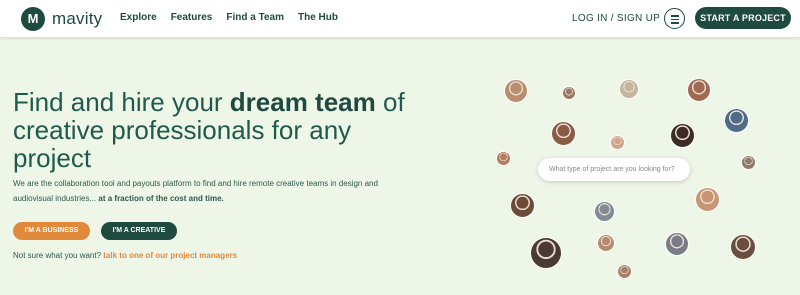  I want to click on headline-part-1: Find and hire your, so click(121, 102).